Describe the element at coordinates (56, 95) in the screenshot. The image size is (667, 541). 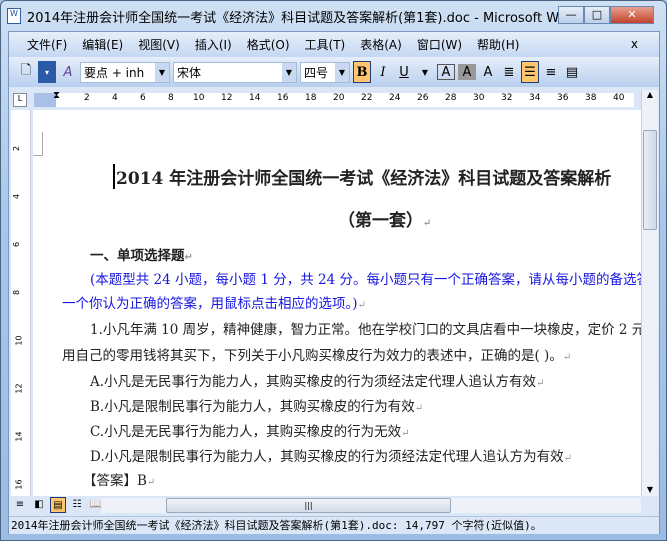
I see `indent-marker-icon: ⧗` at that location.